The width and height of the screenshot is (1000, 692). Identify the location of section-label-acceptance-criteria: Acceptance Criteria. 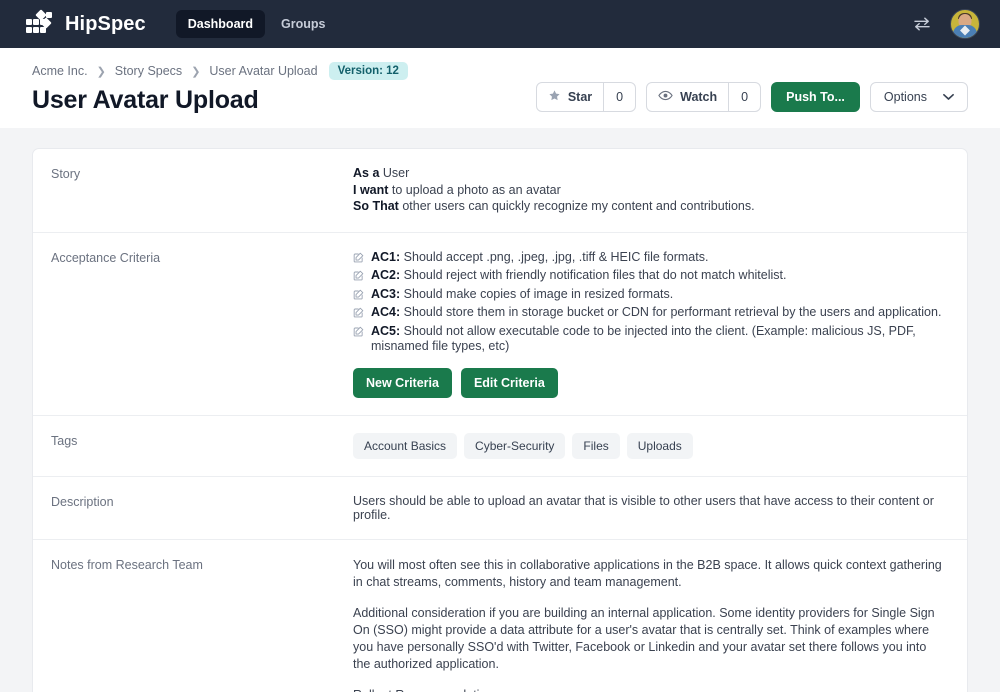
(106, 257).